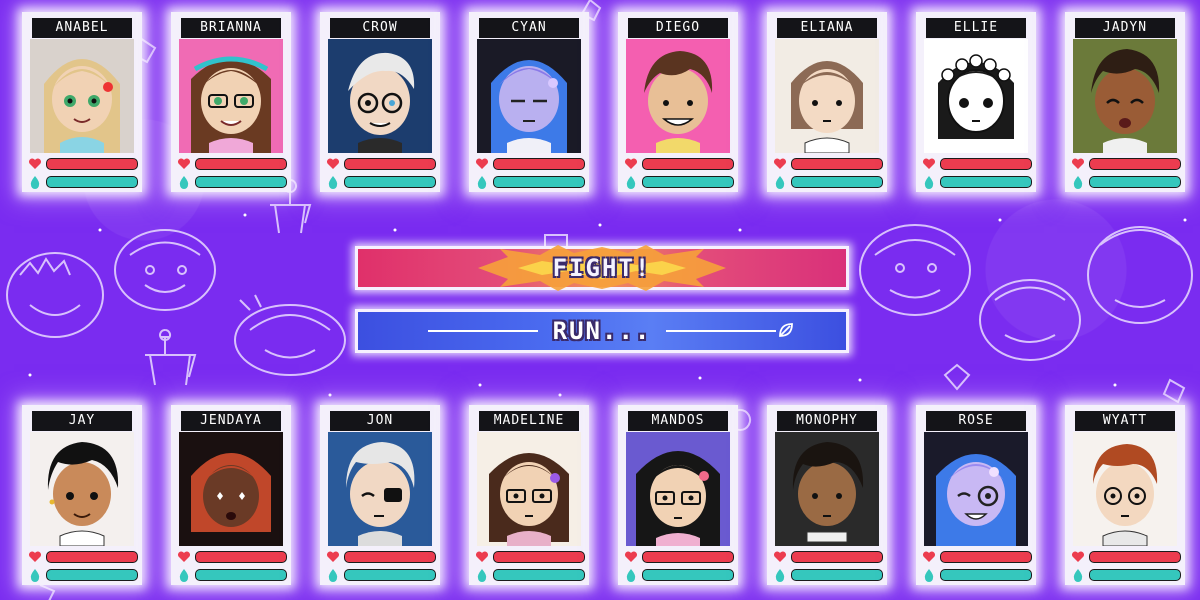  I want to click on character-card-mandos: MANDOS, so click(678, 495).